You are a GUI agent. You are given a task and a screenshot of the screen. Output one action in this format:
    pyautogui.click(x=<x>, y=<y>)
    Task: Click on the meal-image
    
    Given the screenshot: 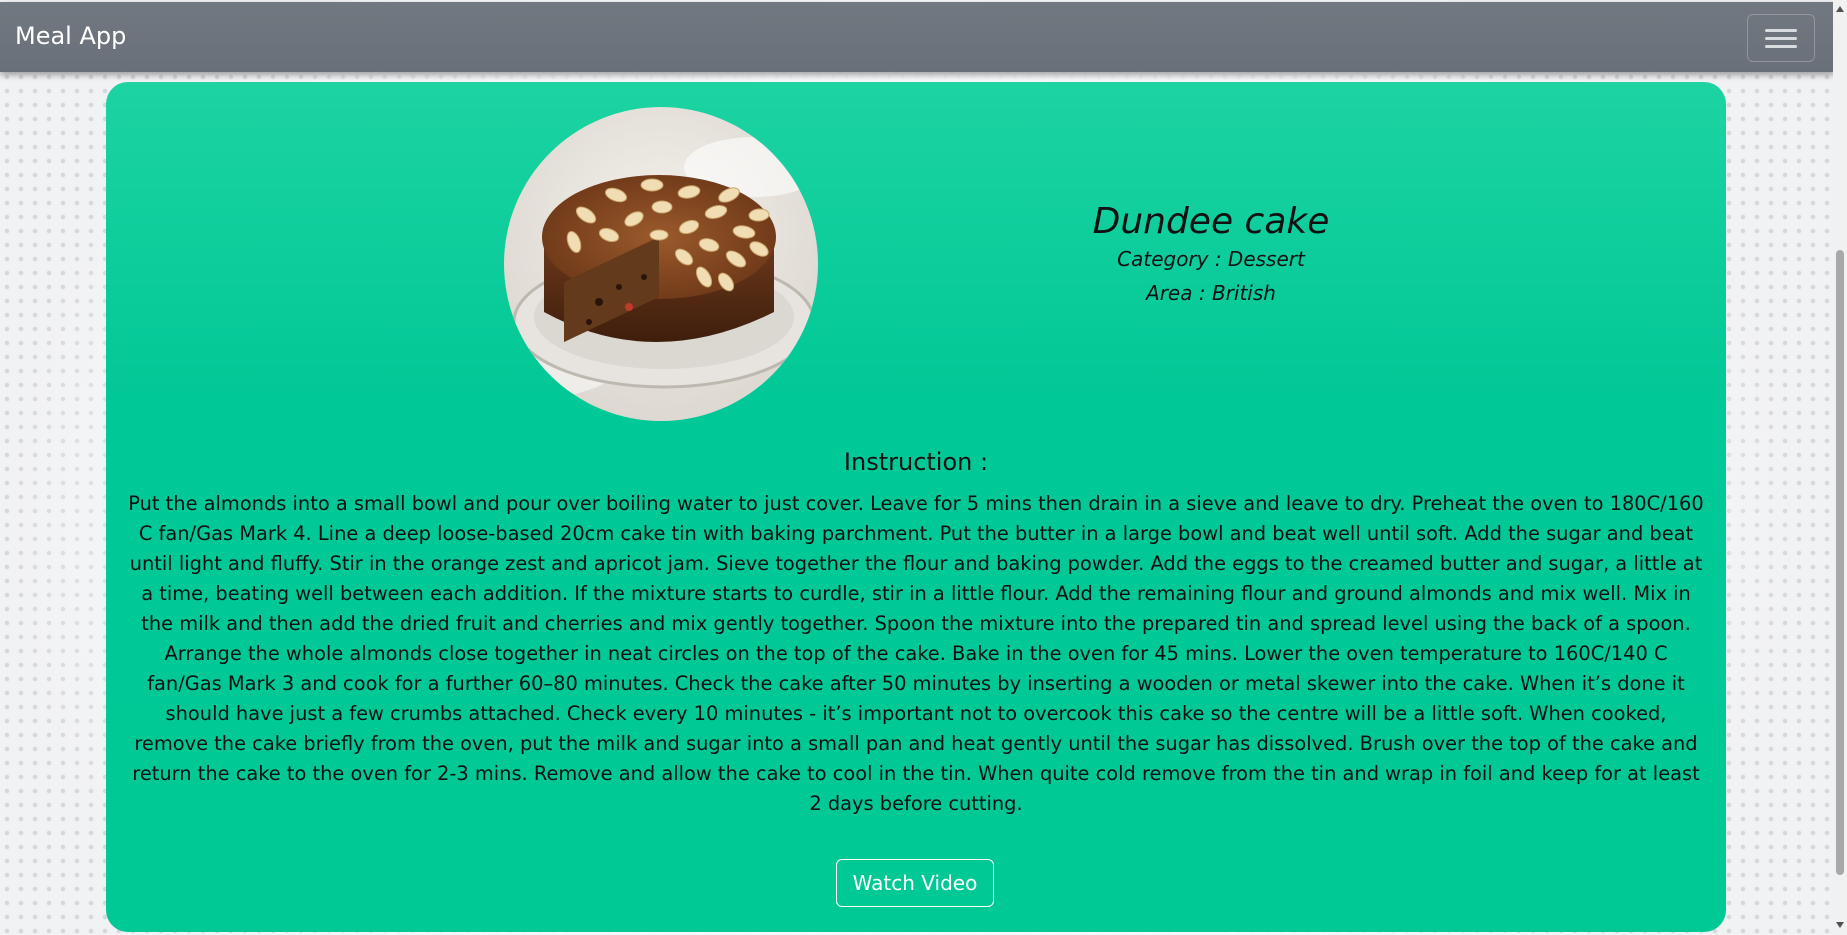 What is the action you would take?
    pyautogui.click(x=661, y=264)
    